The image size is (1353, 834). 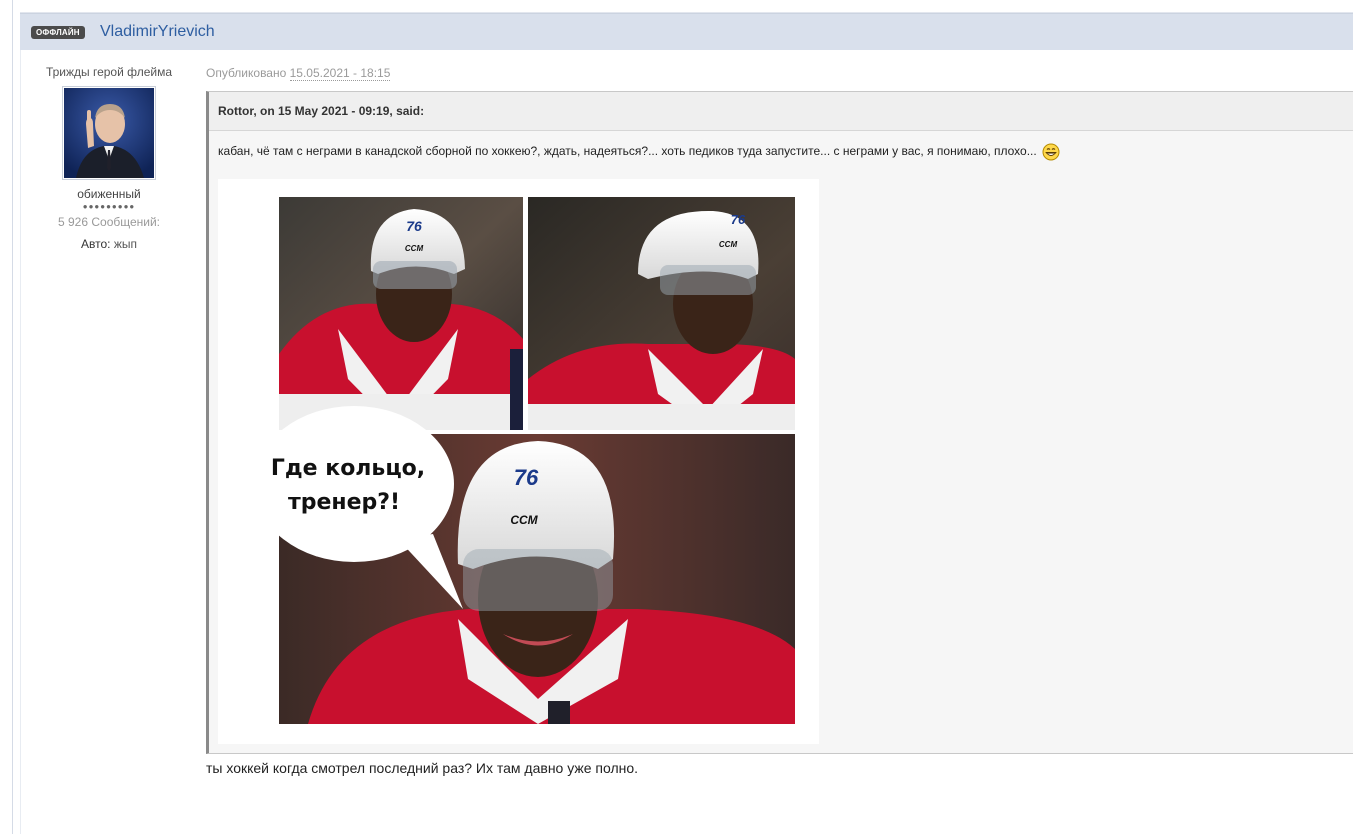 What do you see at coordinates (157, 32) in the screenshot?
I see `author-name-link: VladimirYrievich` at bounding box center [157, 32].